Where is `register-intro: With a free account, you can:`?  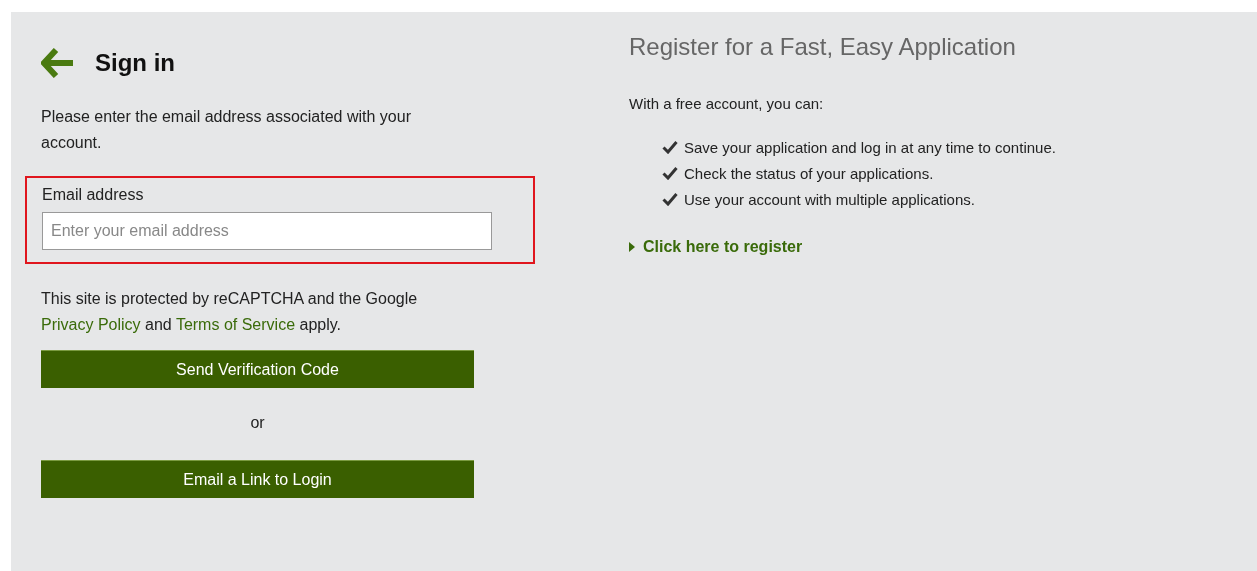
register-intro: With a free account, you can: is located at coordinates (727, 103).